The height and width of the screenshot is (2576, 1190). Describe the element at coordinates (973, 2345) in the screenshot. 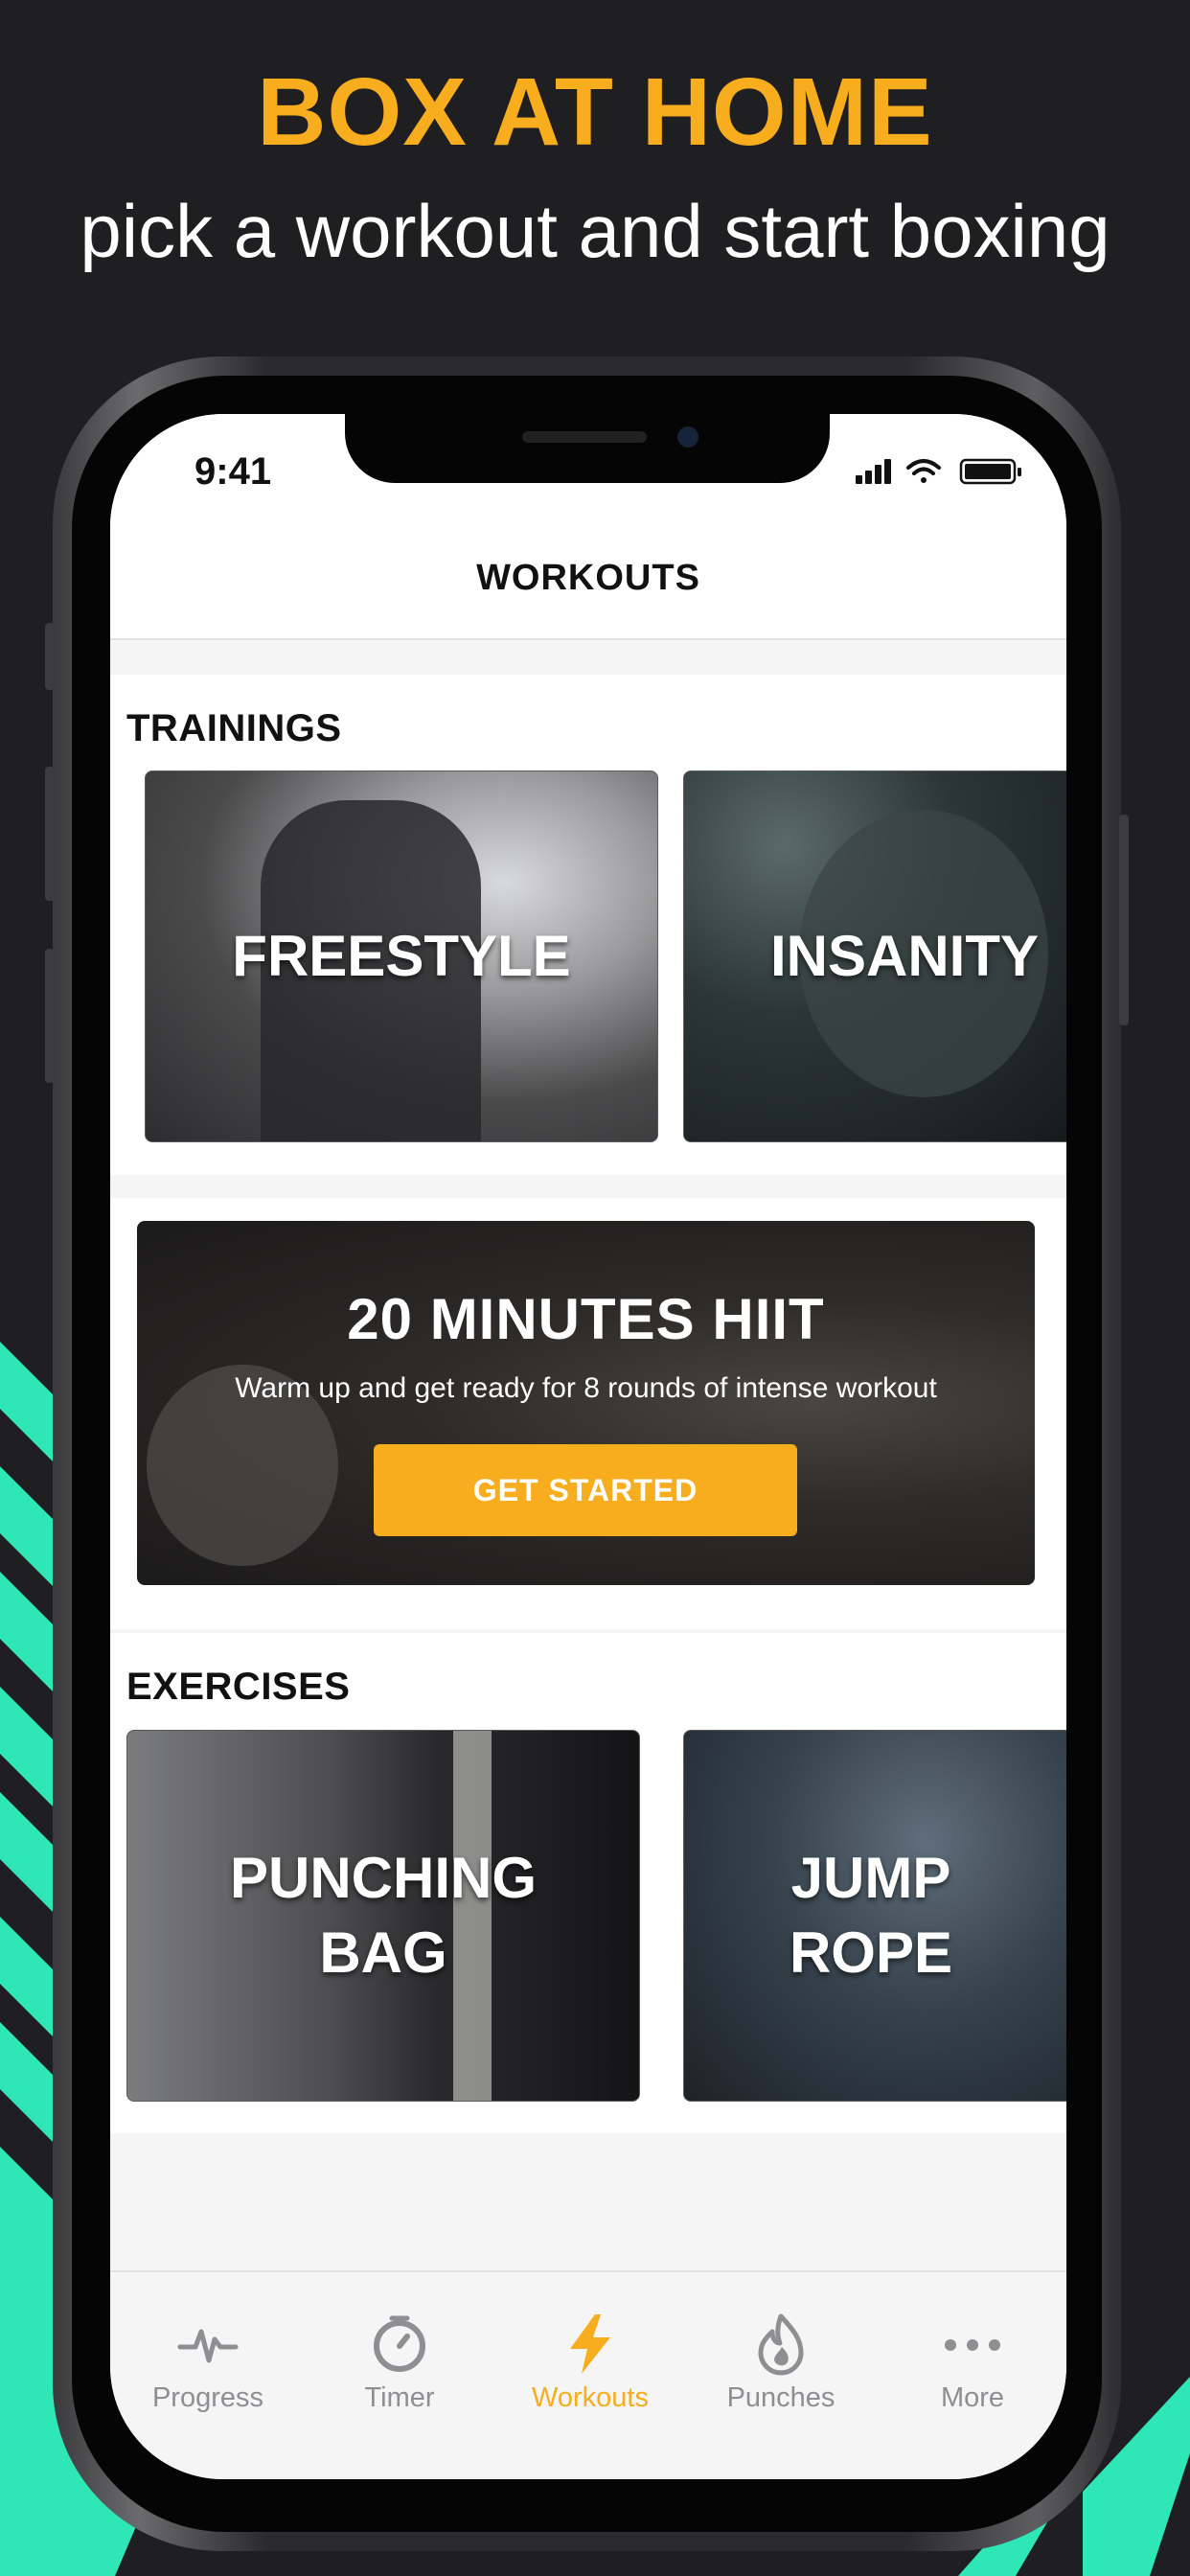

I see `more-dots-icon` at that location.